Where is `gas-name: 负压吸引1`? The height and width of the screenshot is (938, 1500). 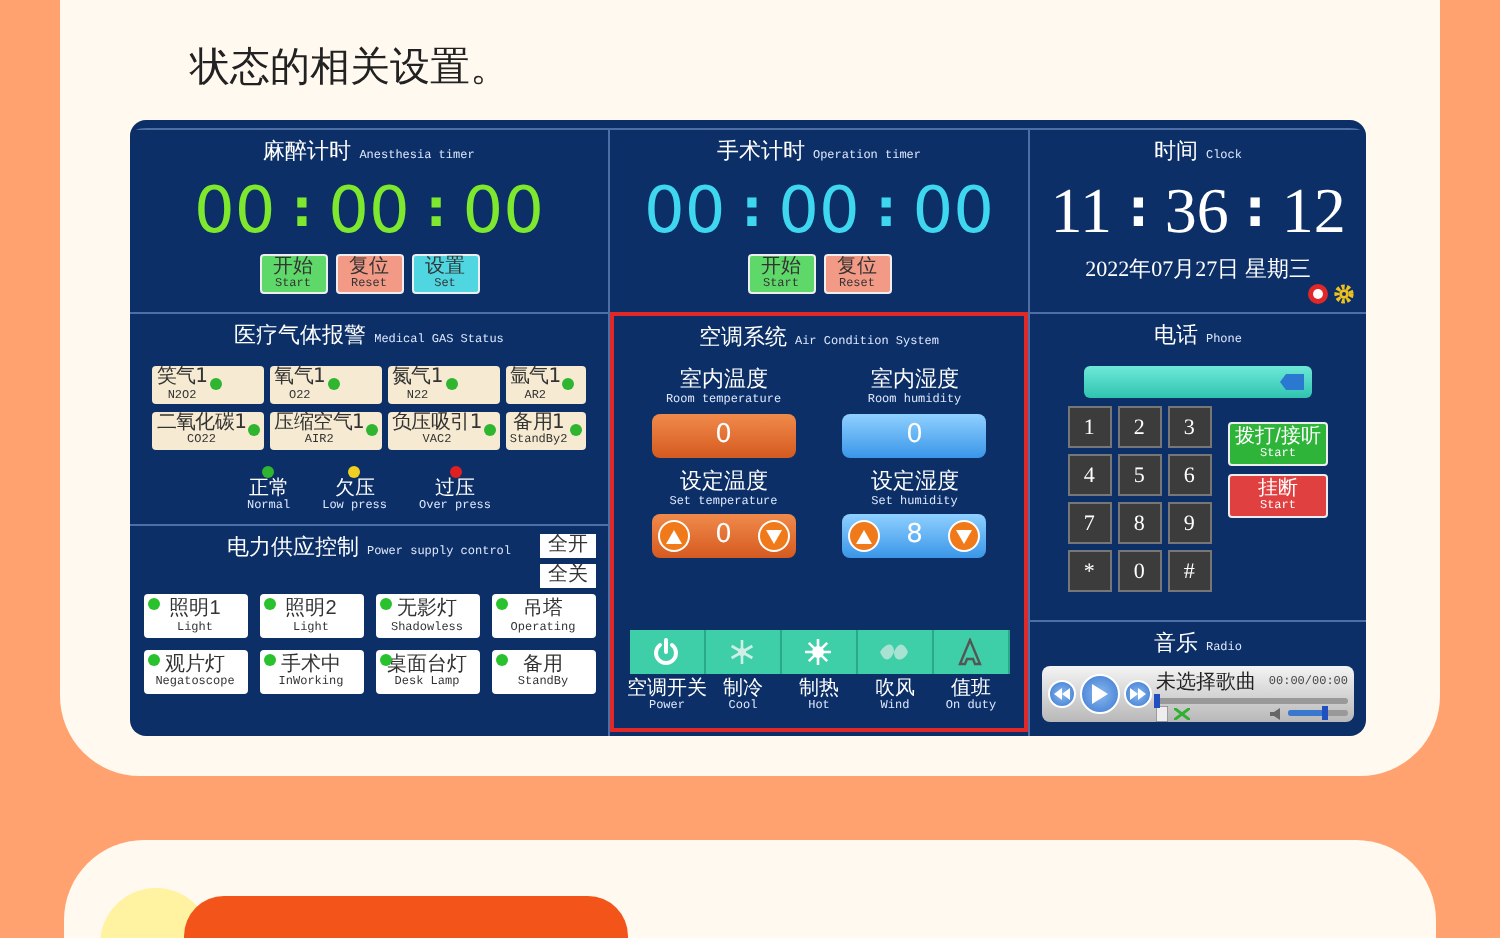 gas-name: 负压吸引1 is located at coordinates (437, 423).